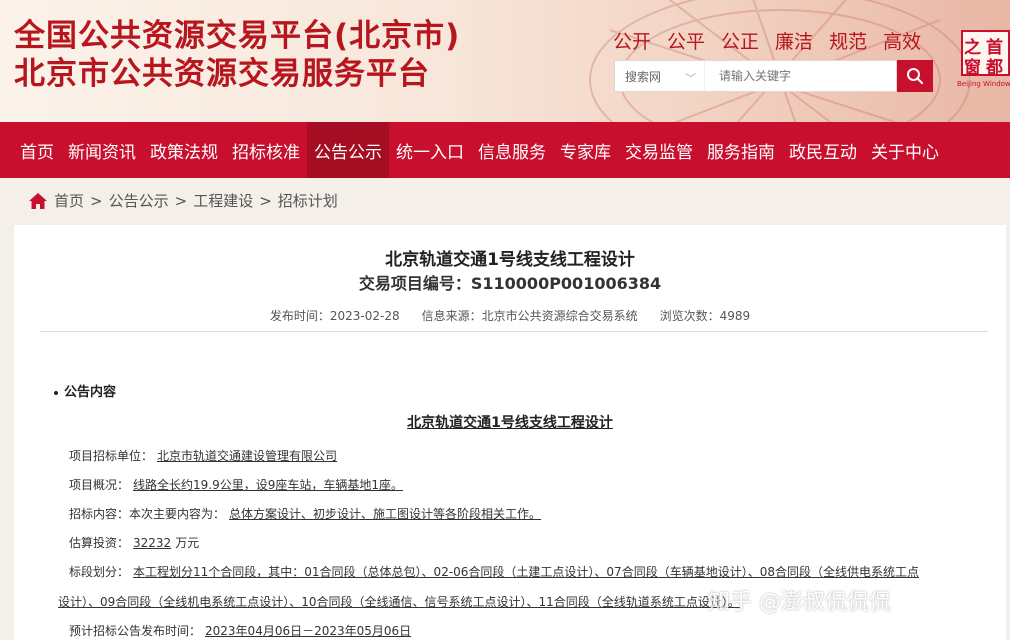 Image resolution: width=1010 pixels, height=640 pixels. I want to click on nav-item-supervision: 交易监管, so click(659, 150).